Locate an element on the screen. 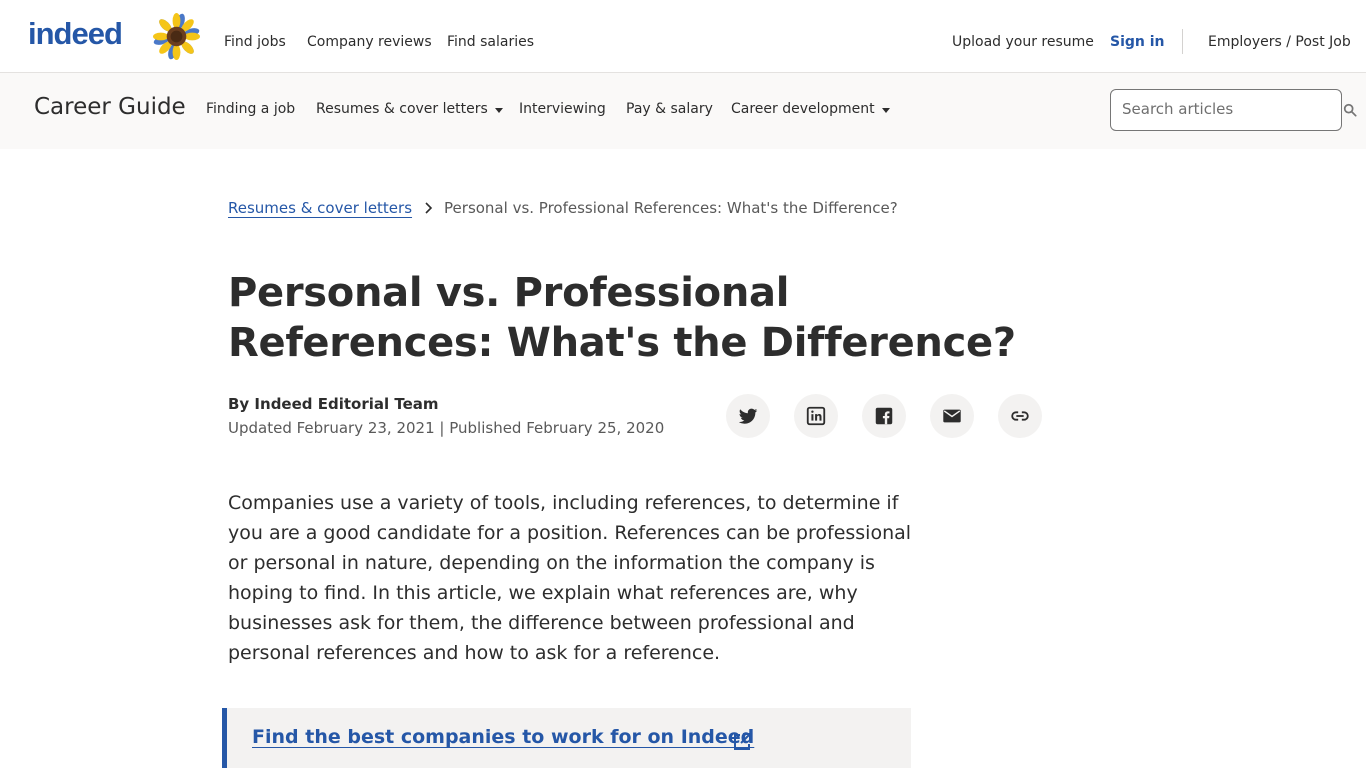 The height and width of the screenshot is (768, 1366). twitter-icon is located at coordinates (748, 416).